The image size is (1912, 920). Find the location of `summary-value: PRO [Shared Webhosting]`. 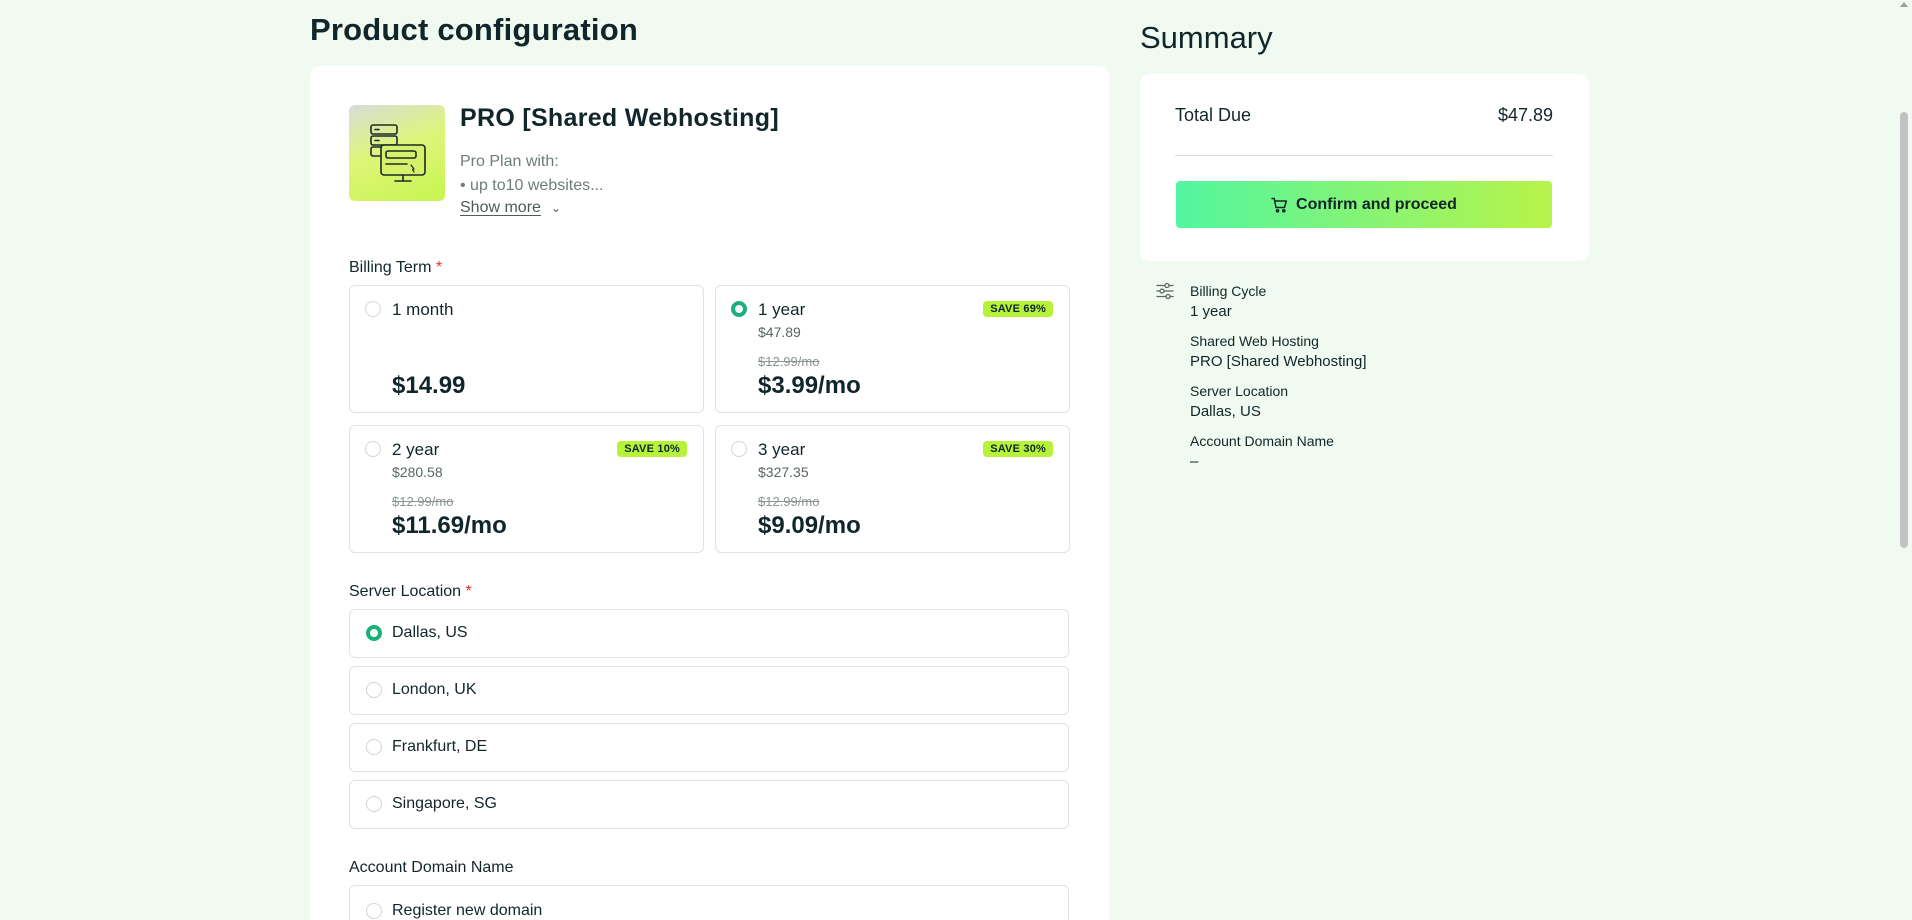

summary-value: PRO [Shared Webhosting] is located at coordinates (1278, 361).